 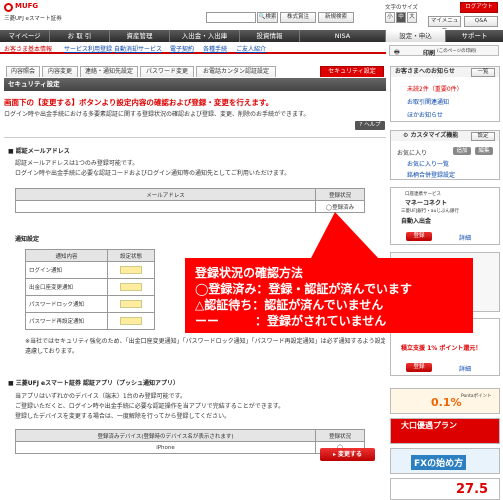 I want to click on callout-registered: ◯登録済み：登録・認証が済んでいます, so click(x=303, y=289).